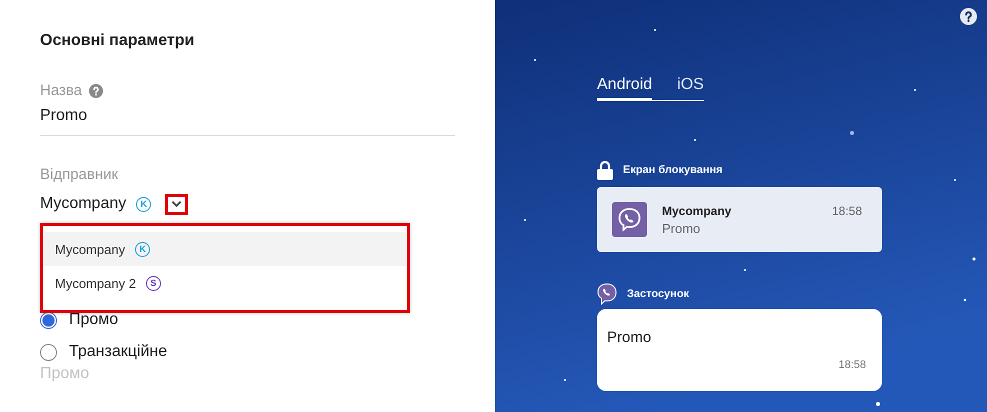  What do you see at coordinates (247, 117) in the screenshot?
I see `name-field: Promo` at bounding box center [247, 117].